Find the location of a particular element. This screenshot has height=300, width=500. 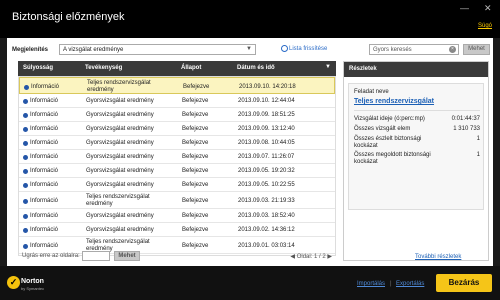

export-link: Exportálás is located at coordinates (410, 284).